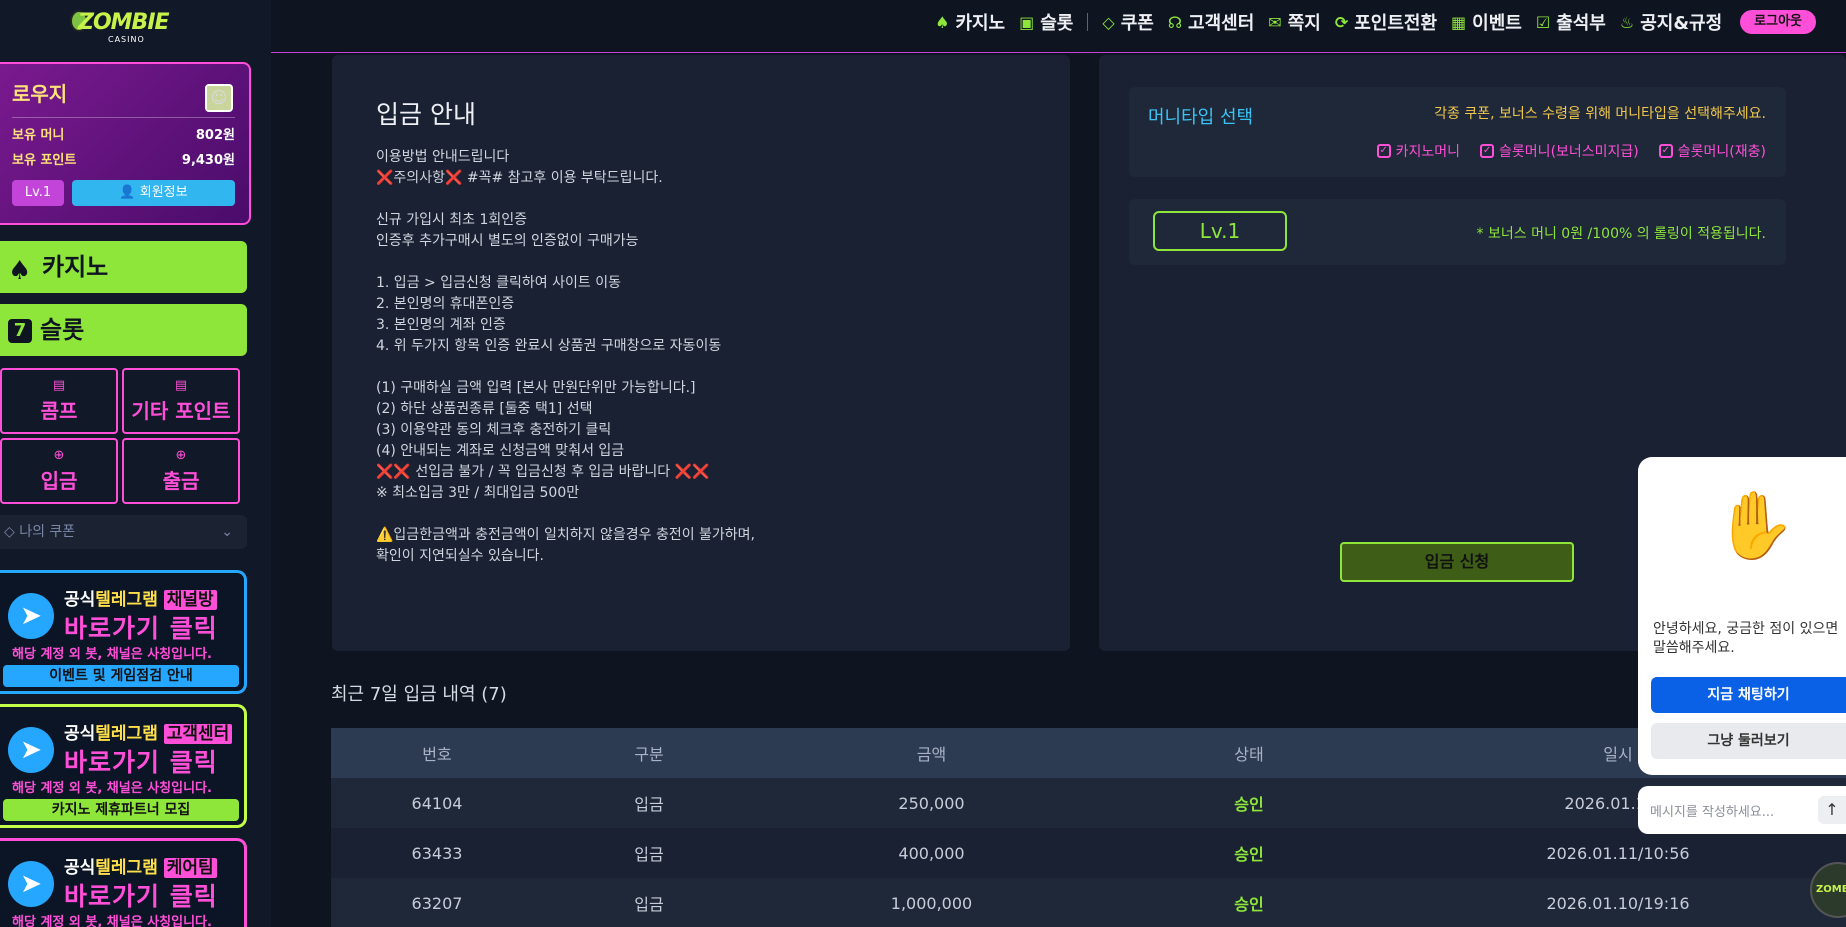 This screenshot has height=927, width=1846. I want to click on my-coupon-label: 나의 쿠폰, so click(47, 532).